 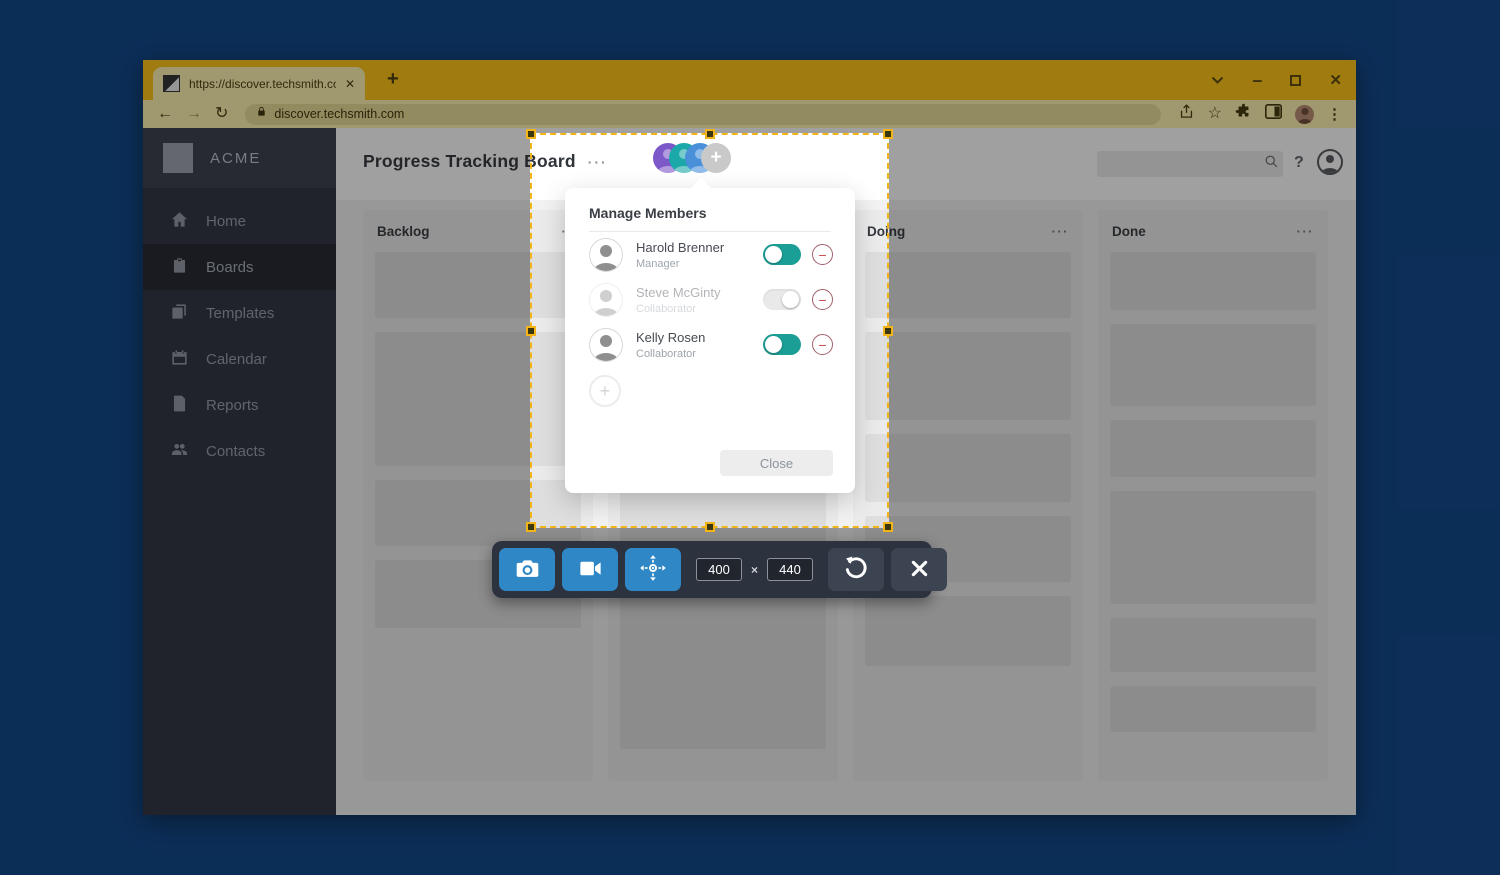 I want to click on video-capture-button, so click(x=590, y=569).